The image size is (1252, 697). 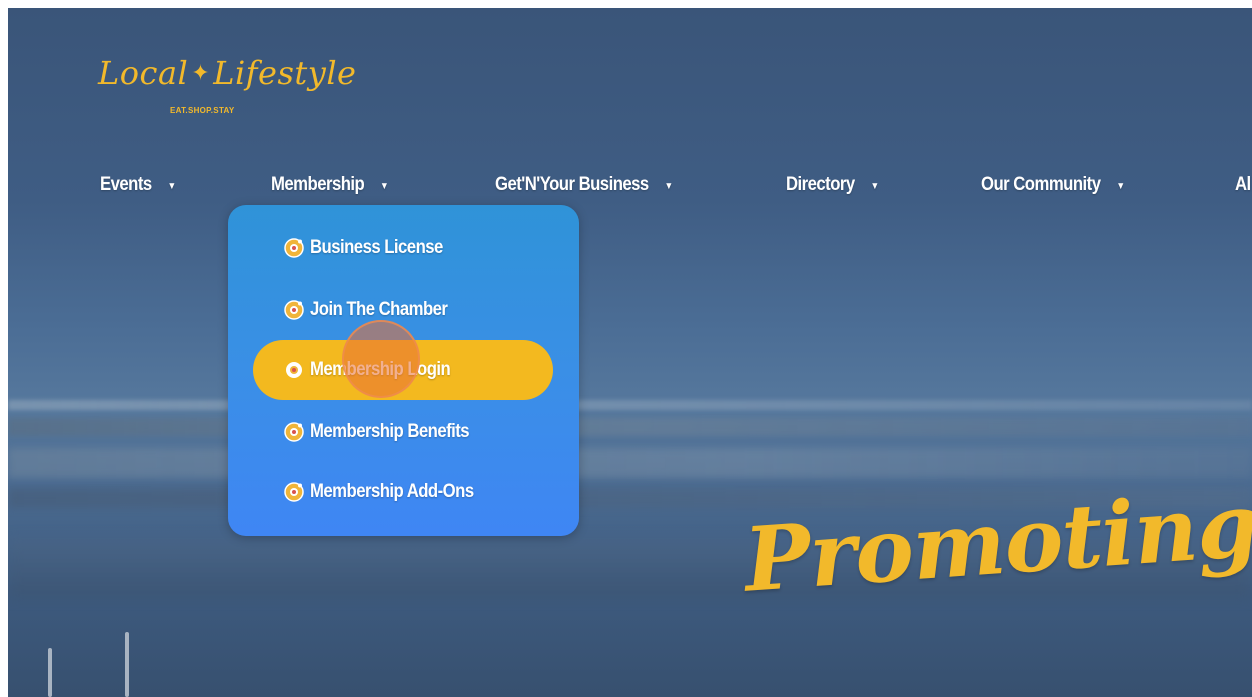 I want to click on nav-item-label: Get'N'Your Business, so click(x=572, y=184).